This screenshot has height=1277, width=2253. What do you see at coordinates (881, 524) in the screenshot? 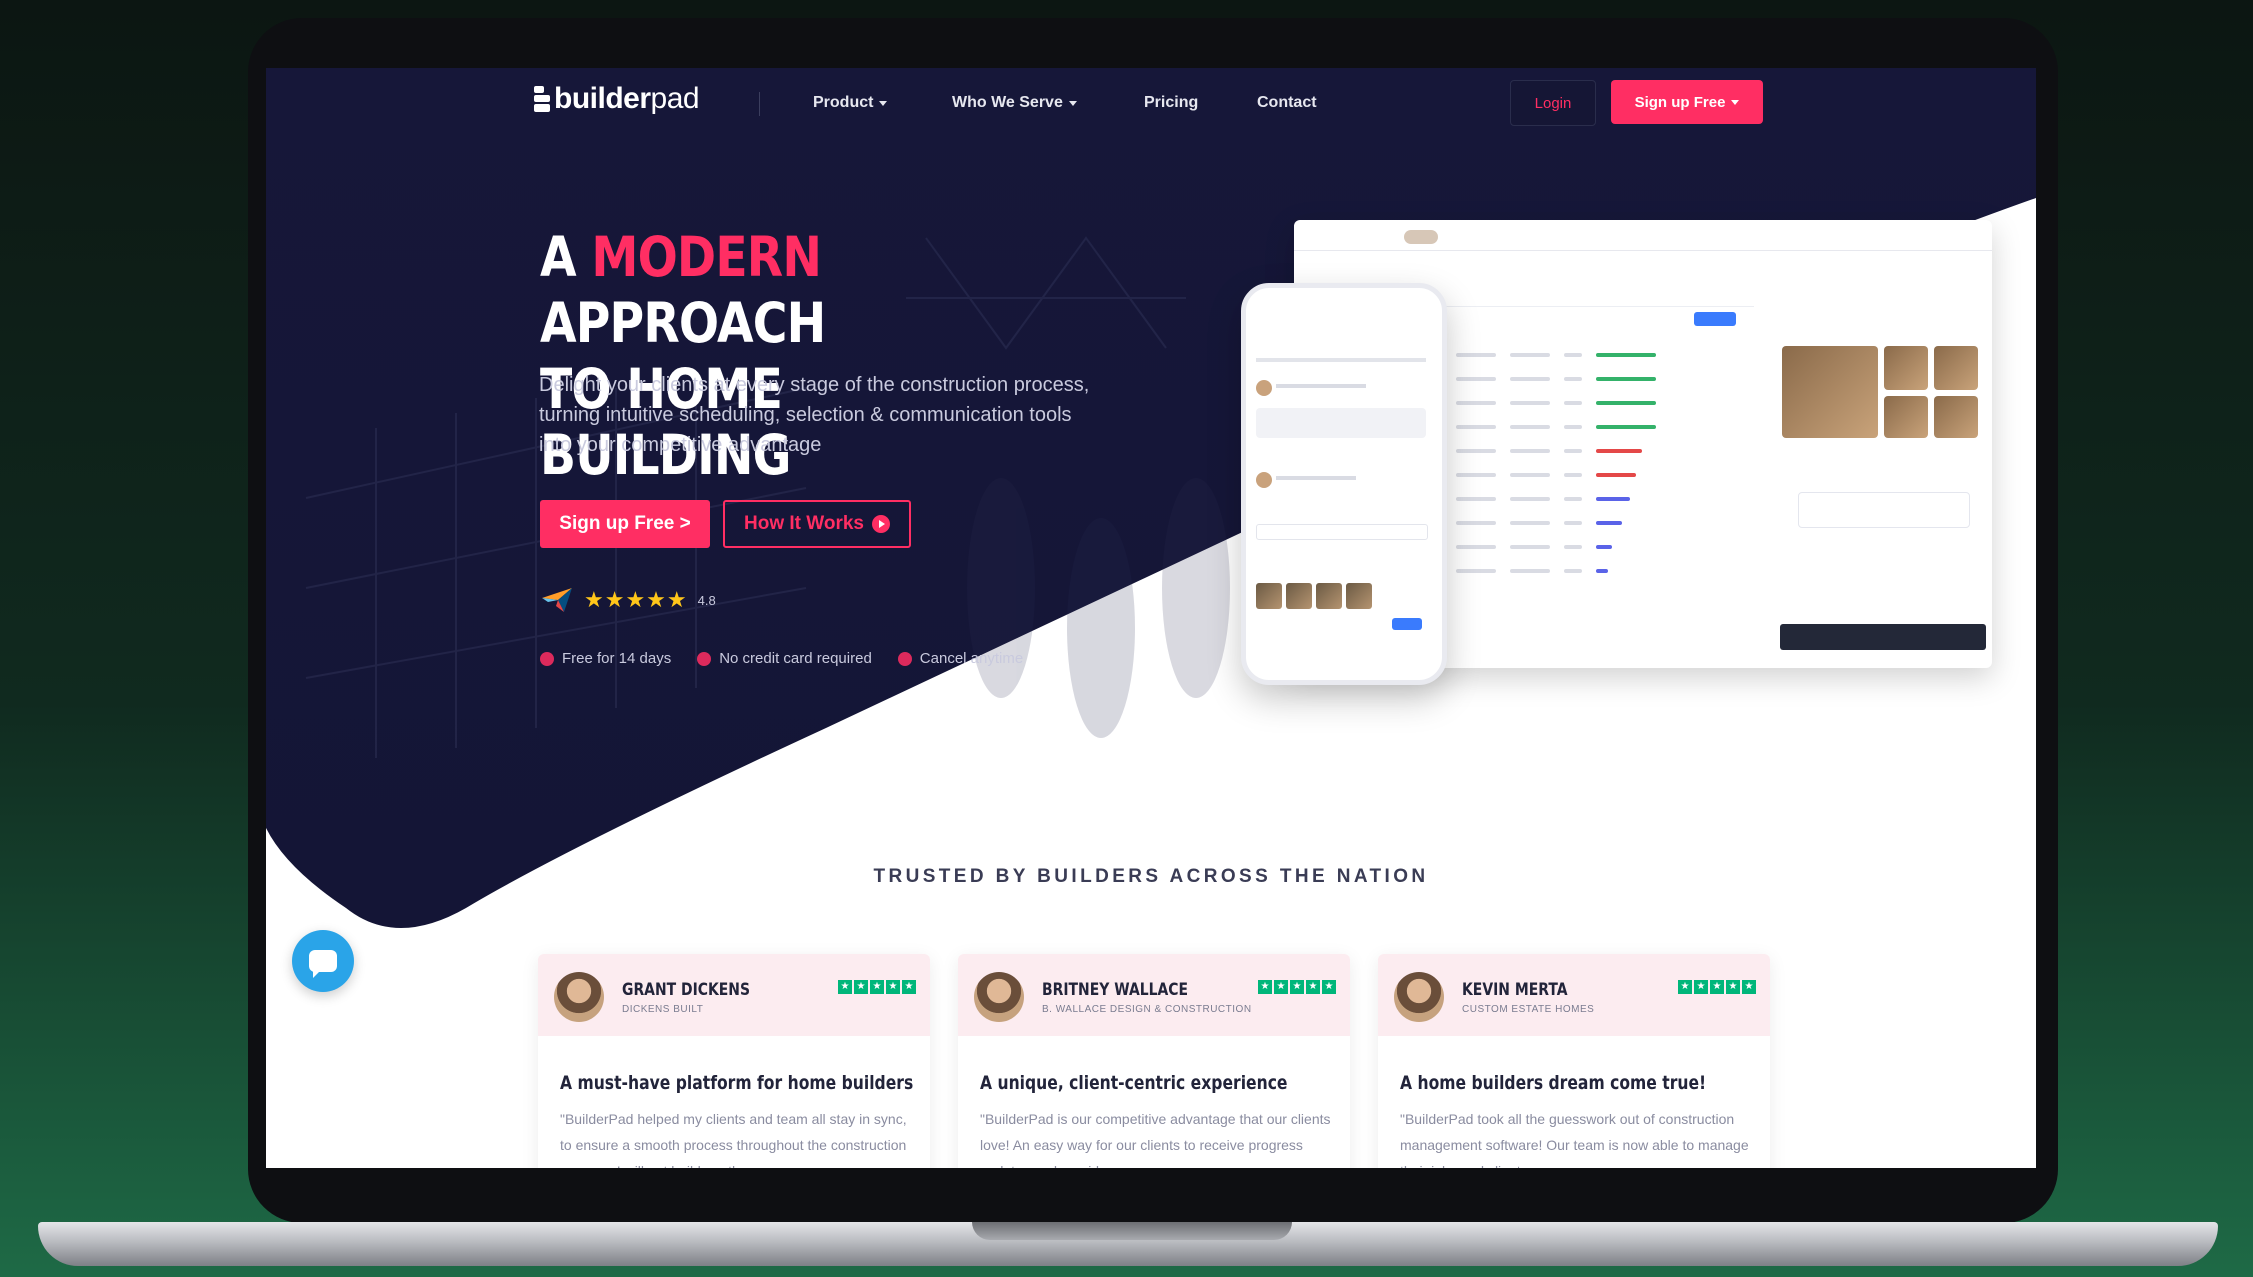
I see `play-circle-icon` at bounding box center [881, 524].